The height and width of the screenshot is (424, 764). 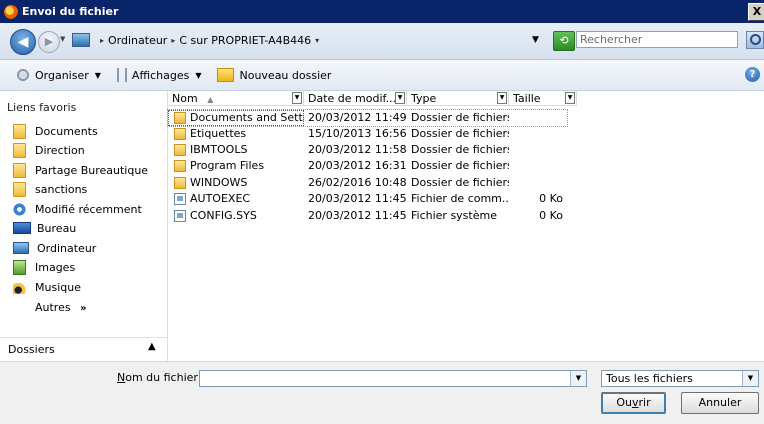 What do you see at coordinates (58, 287) in the screenshot?
I see `sidebar-item-label: Musique` at bounding box center [58, 287].